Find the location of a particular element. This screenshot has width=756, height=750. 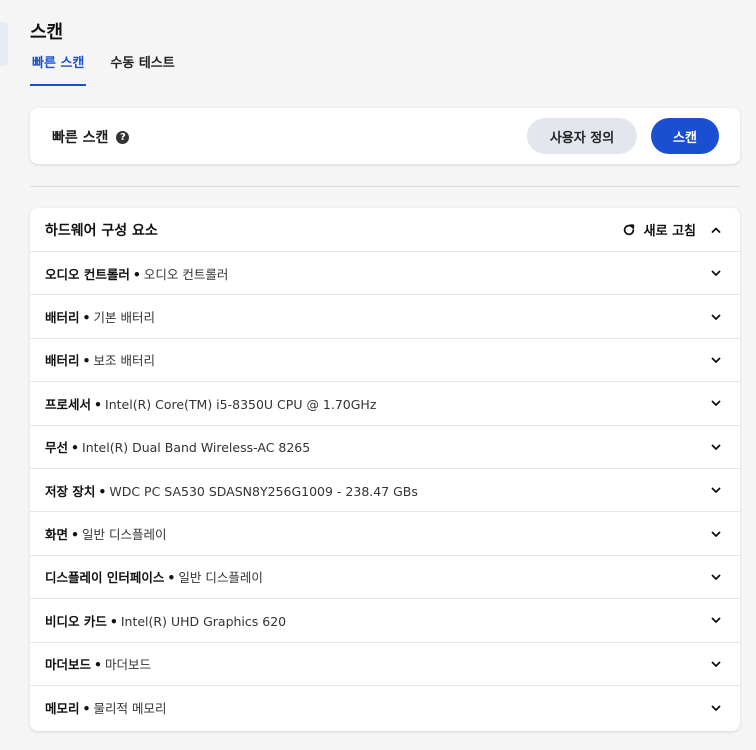

hardware-row-label: 저장 장치 is located at coordinates (70, 491).